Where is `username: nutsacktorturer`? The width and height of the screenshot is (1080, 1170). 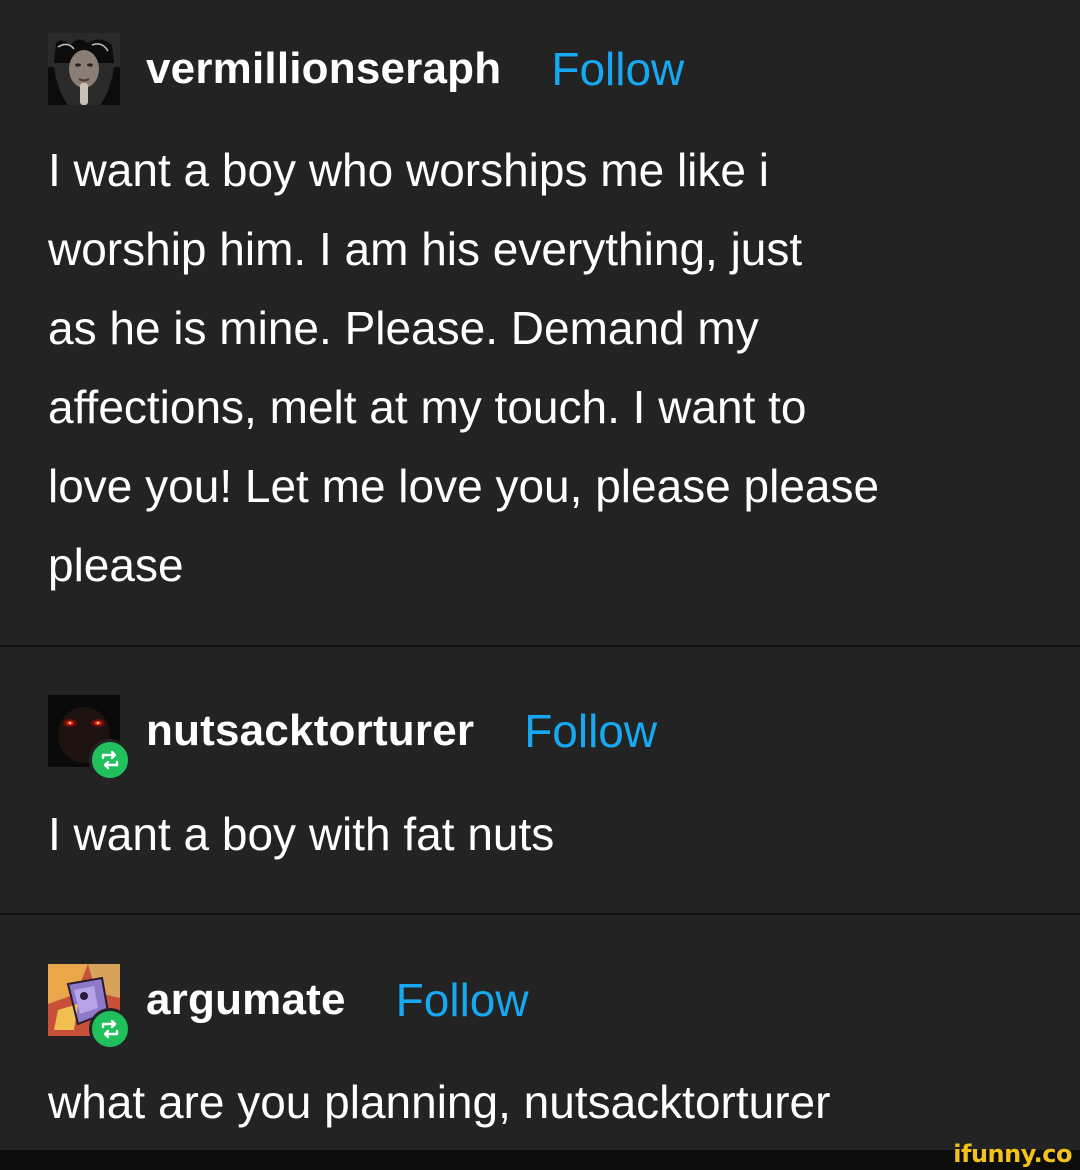
username: nutsacktorturer is located at coordinates (310, 731).